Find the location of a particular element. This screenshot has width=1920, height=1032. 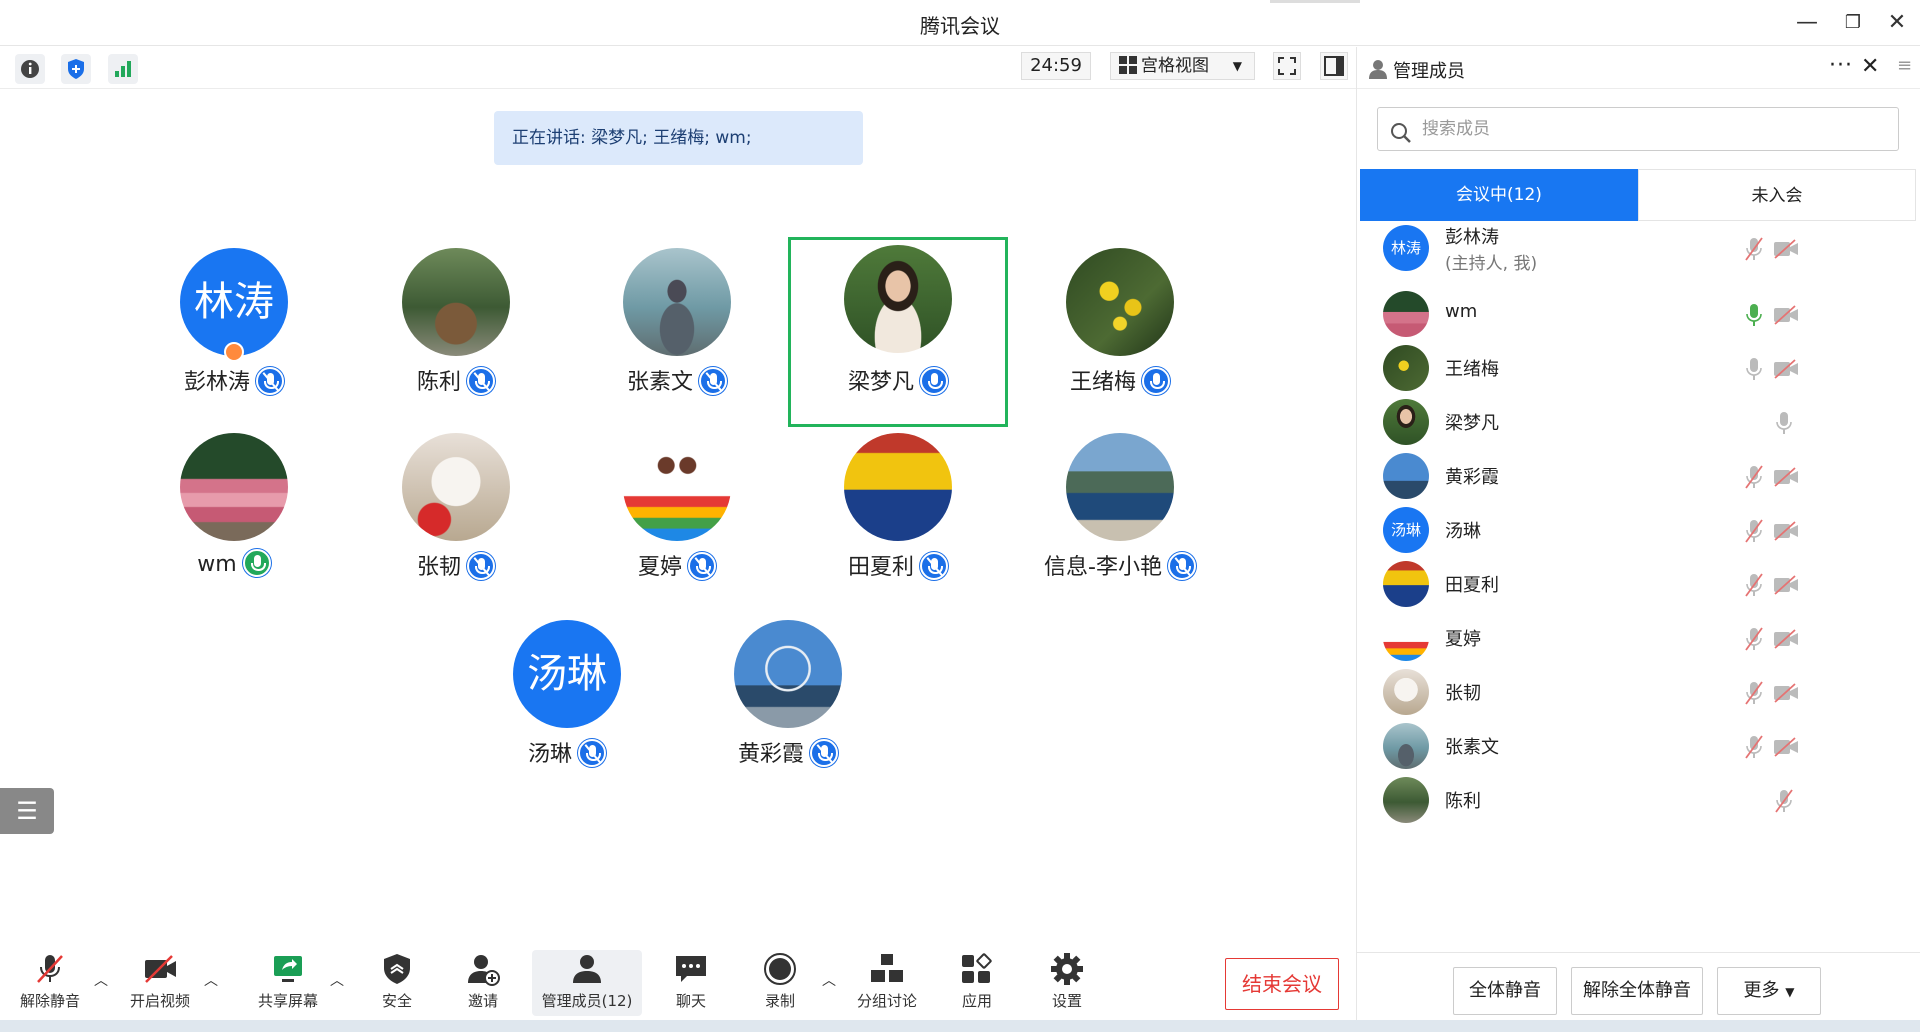

tab-in-meeting: 会议中(12) is located at coordinates (1499, 195).